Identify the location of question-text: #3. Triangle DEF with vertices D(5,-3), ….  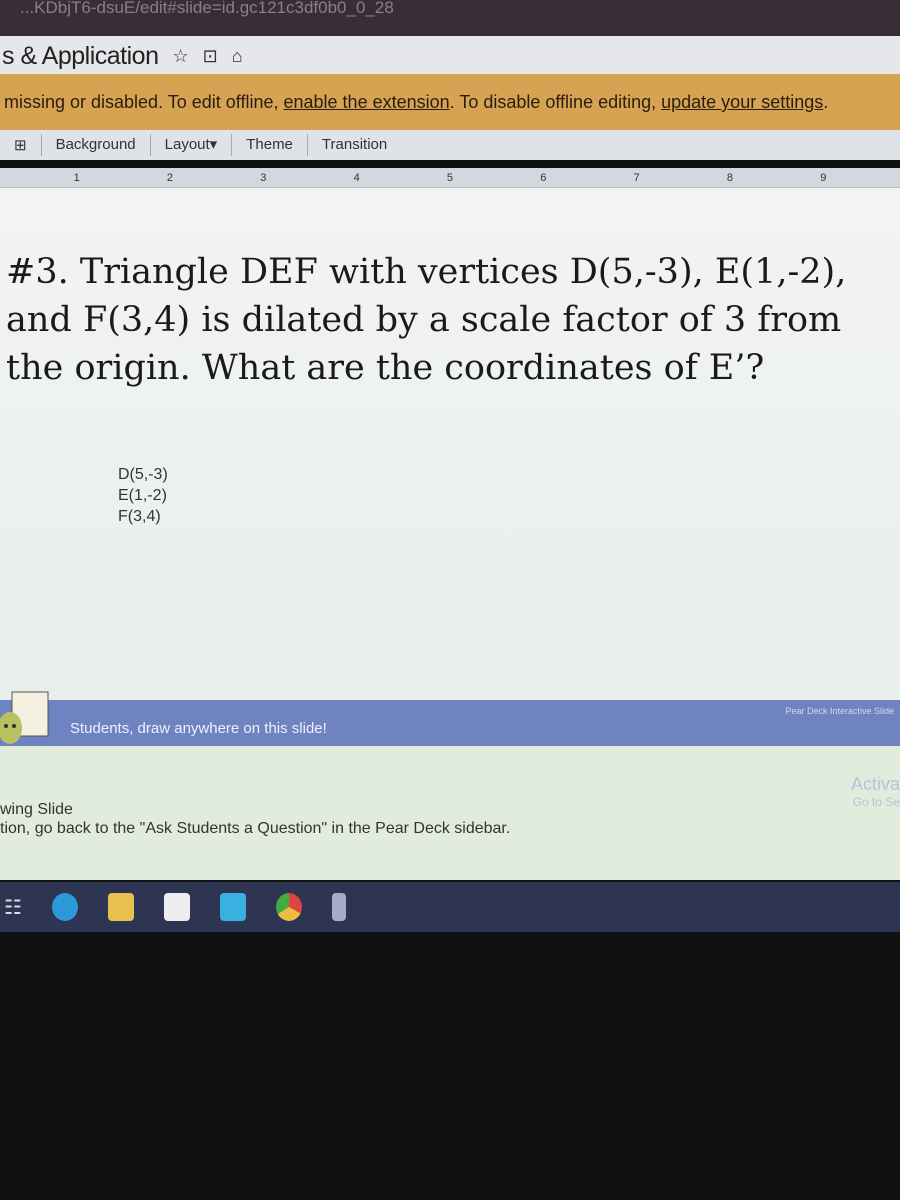
(426, 320).